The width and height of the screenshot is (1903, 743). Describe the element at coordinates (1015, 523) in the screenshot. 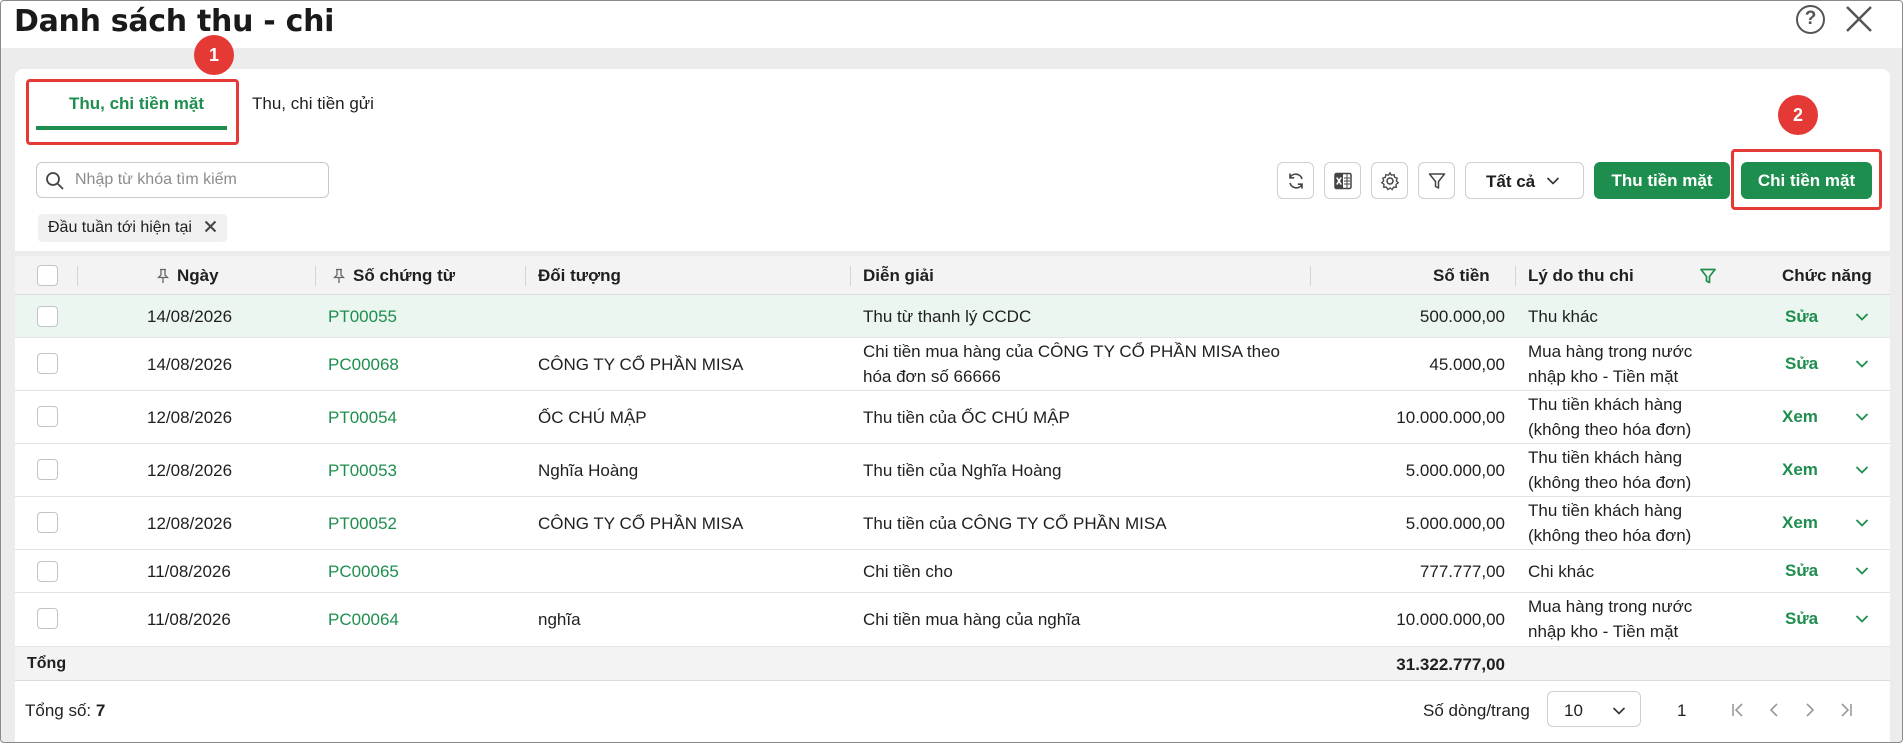

I see `row-description: Thu tiền của CÔNG TY CỔ PHẦN MISA` at that location.